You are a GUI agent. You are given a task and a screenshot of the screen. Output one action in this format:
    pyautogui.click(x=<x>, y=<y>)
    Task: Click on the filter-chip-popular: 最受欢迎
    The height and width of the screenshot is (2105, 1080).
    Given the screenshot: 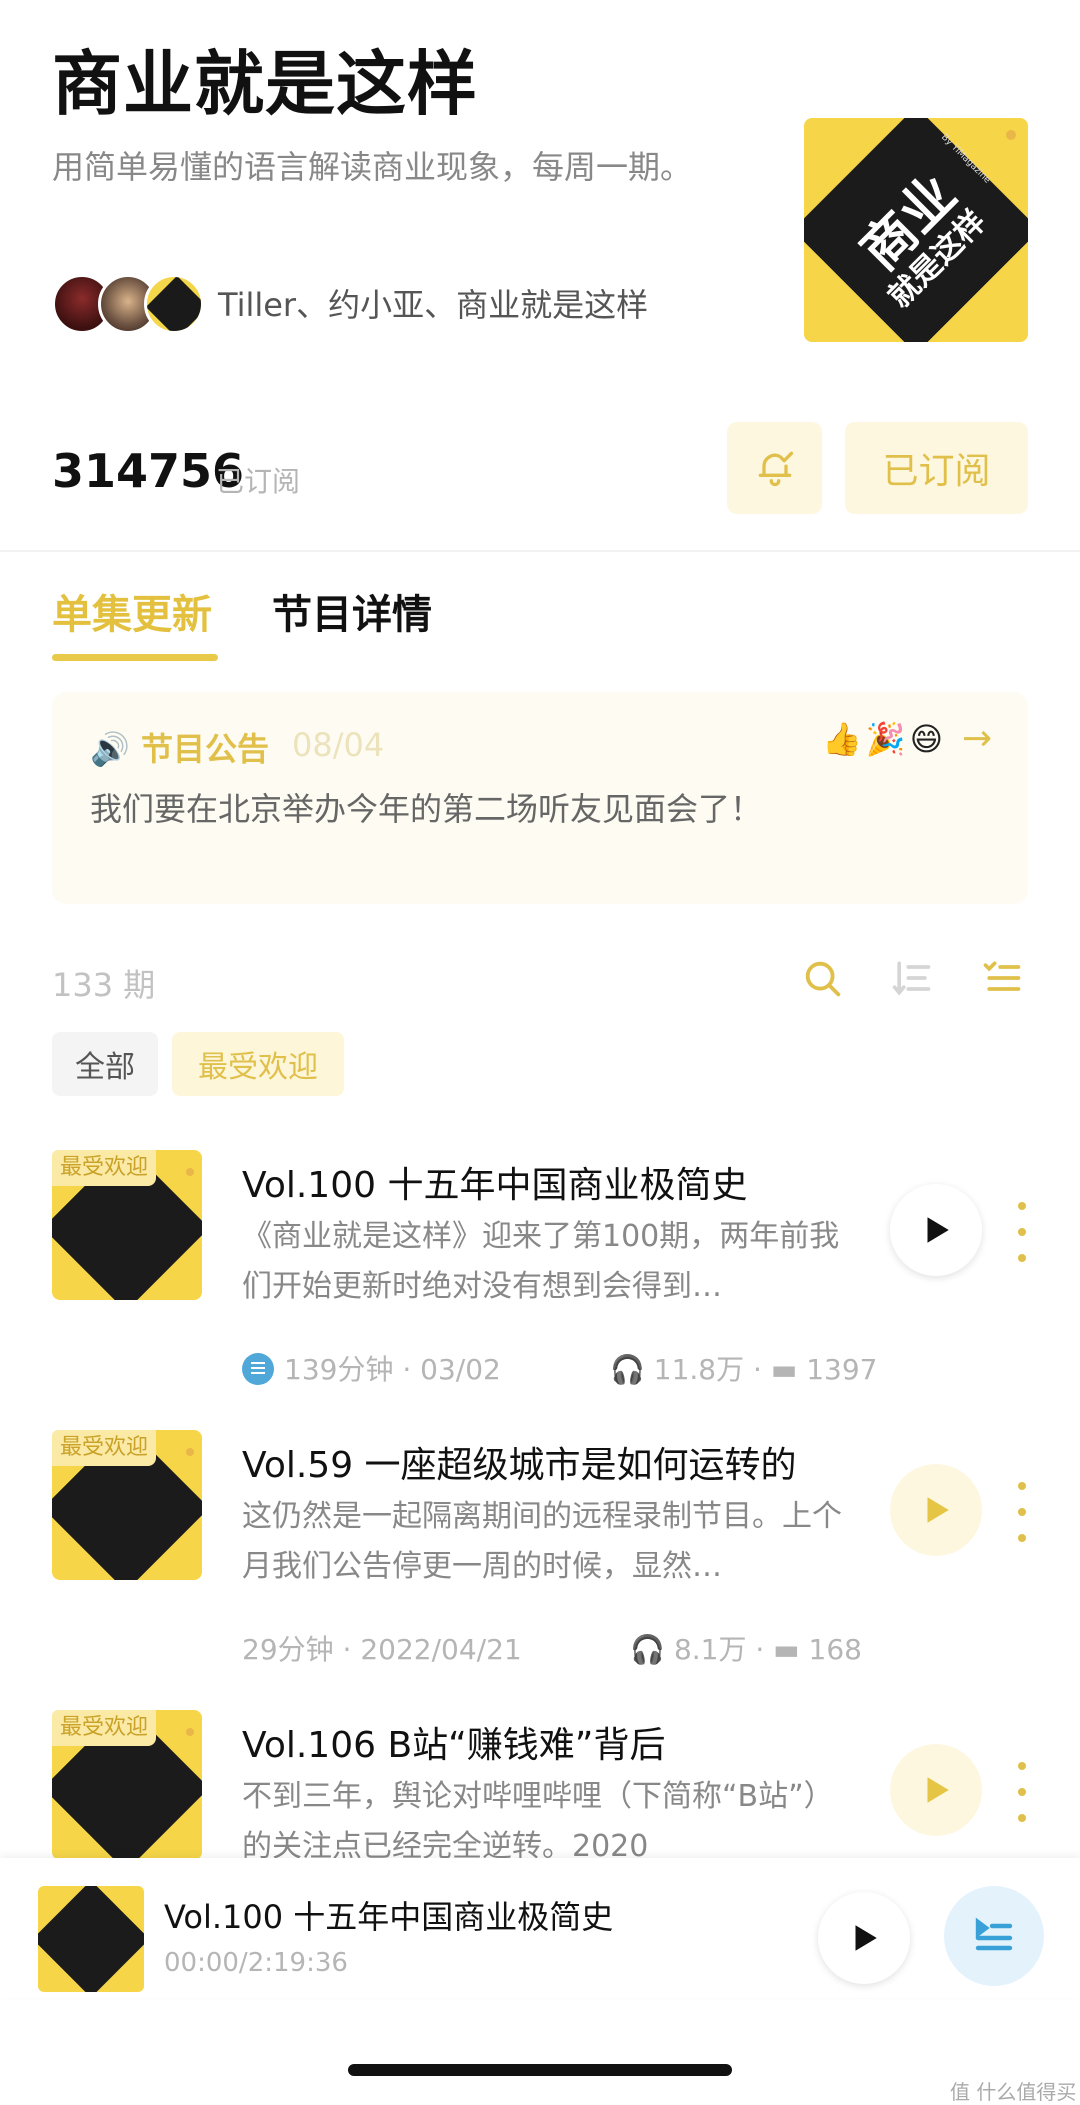 What is the action you would take?
    pyautogui.click(x=258, y=1064)
    